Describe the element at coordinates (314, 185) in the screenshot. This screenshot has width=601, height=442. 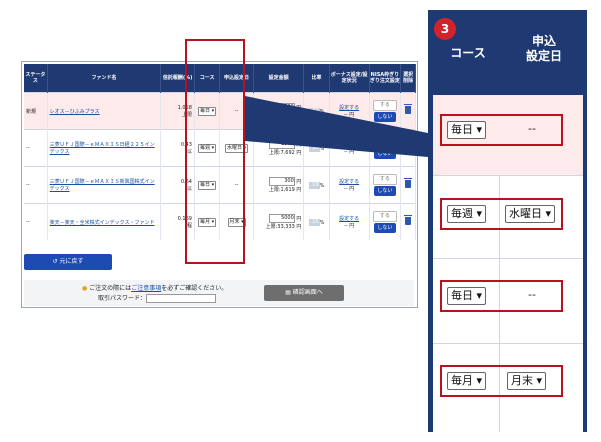
I see `ratio-input: 19` at that location.